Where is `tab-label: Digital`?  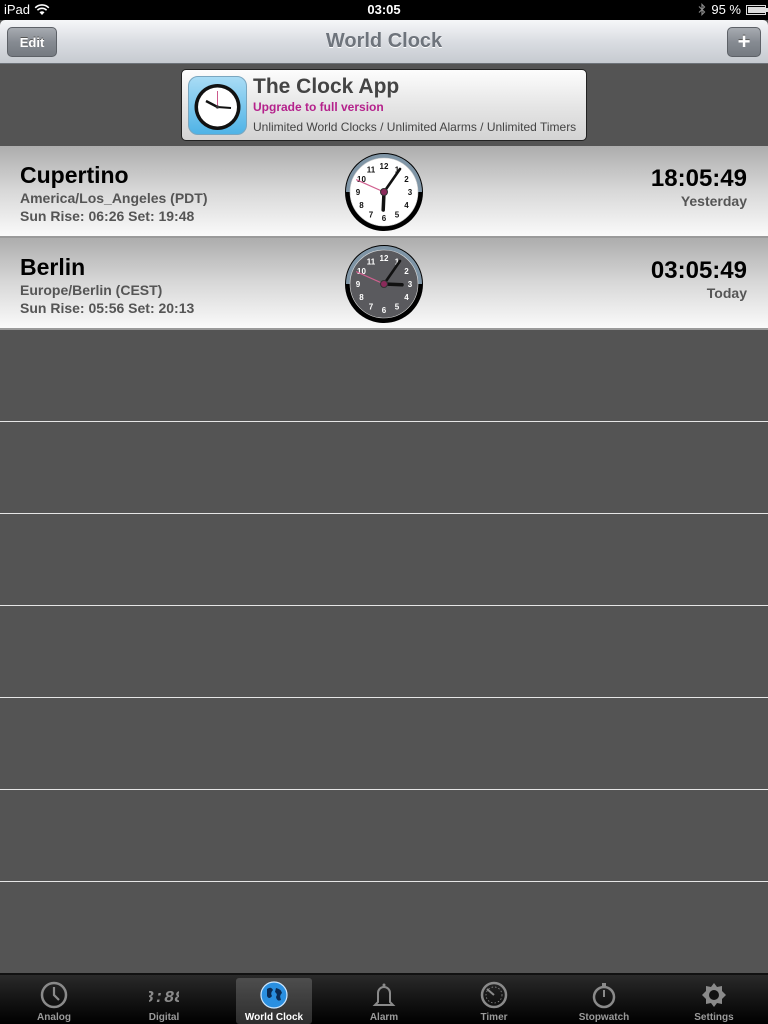 tab-label: Digital is located at coordinates (164, 1017).